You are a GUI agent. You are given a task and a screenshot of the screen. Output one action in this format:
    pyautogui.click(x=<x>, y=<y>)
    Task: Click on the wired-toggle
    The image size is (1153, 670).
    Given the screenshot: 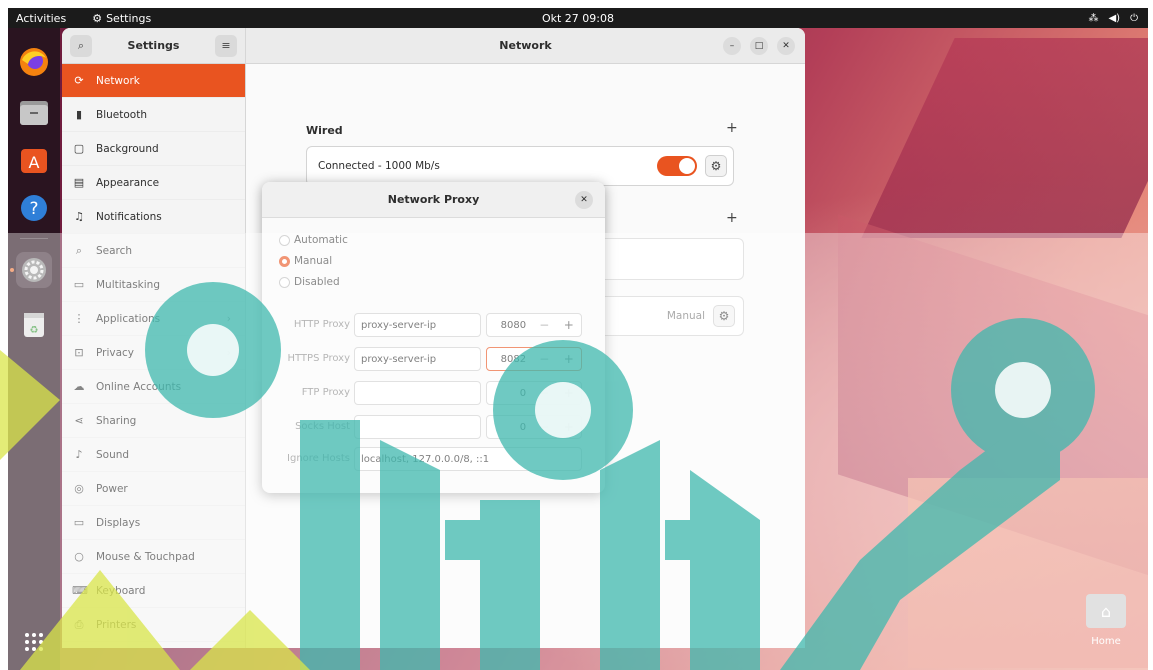 What is the action you would take?
    pyautogui.click(x=677, y=166)
    